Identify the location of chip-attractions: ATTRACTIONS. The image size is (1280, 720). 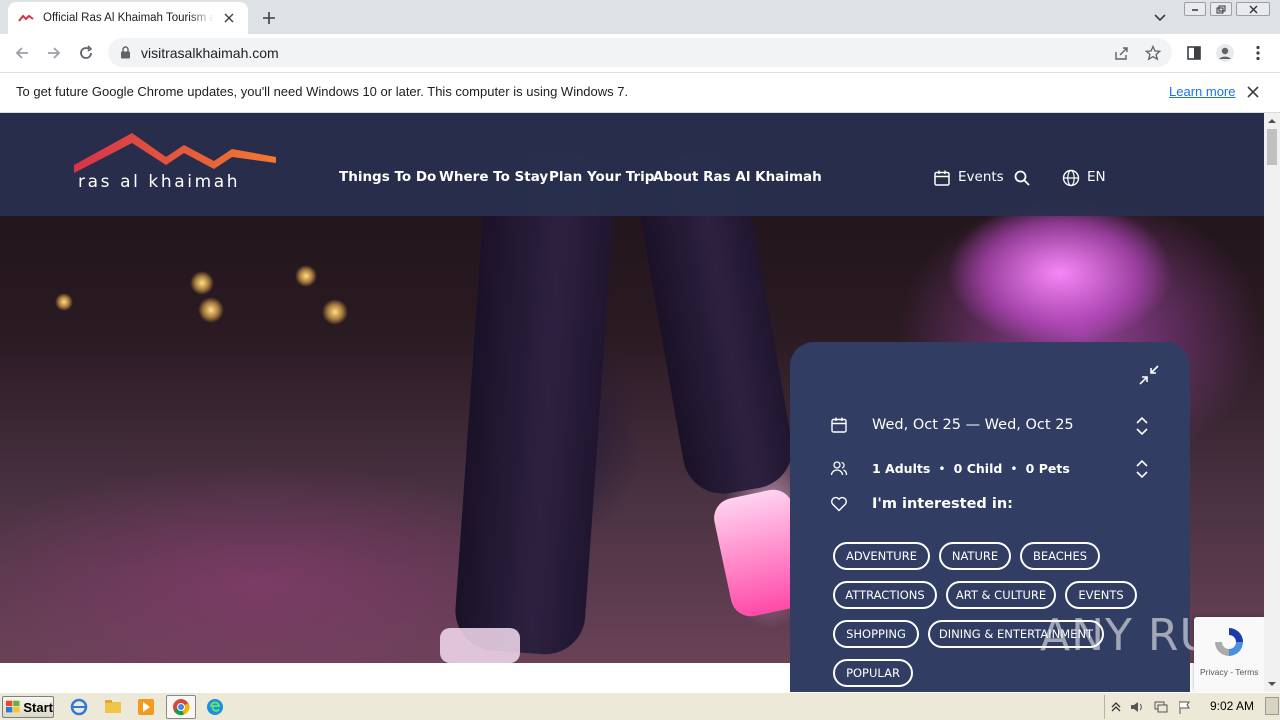
(885, 595).